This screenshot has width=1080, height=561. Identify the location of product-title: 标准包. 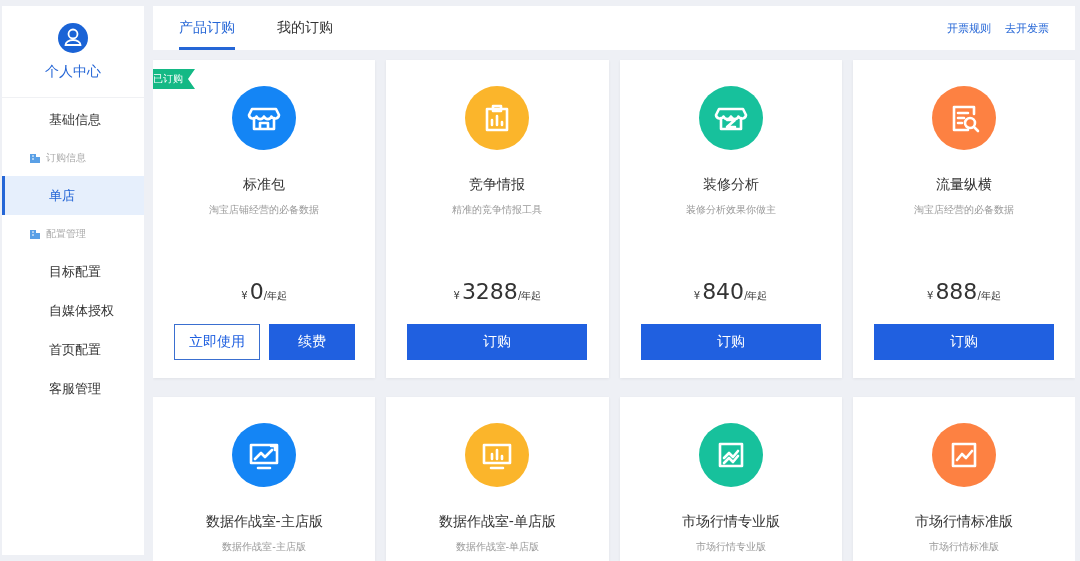
(264, 185).